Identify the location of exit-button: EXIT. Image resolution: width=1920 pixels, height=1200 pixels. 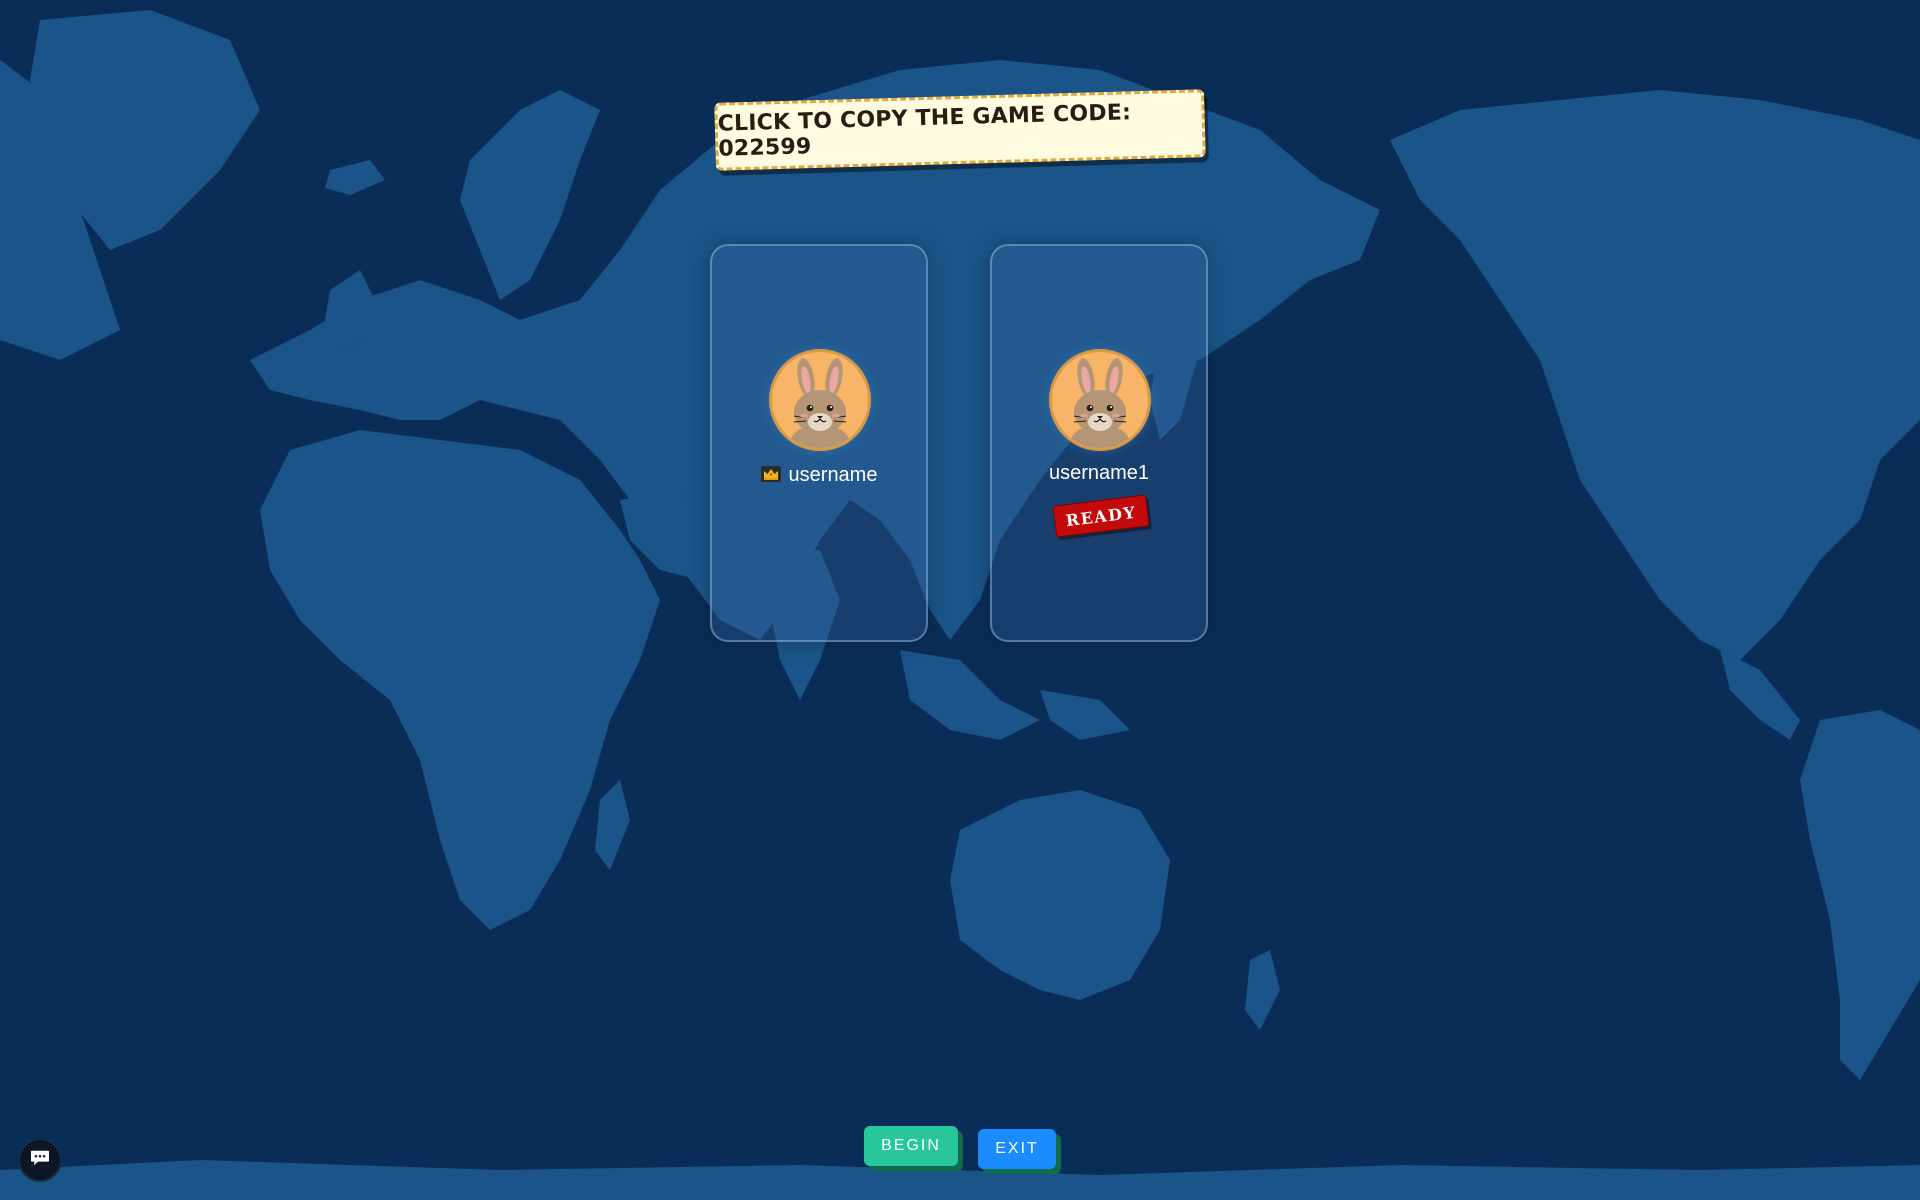
(1017, 1149).